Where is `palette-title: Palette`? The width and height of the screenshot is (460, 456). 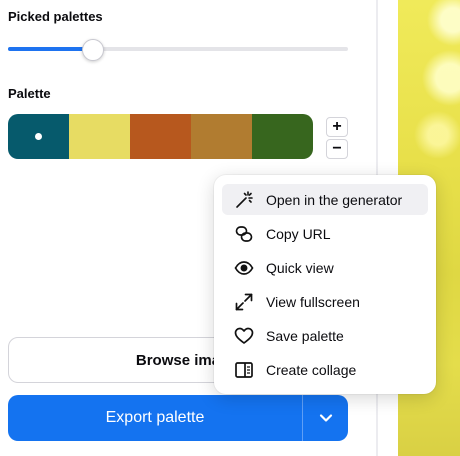
palette-title: Palette is located at coordinates (29, 93).